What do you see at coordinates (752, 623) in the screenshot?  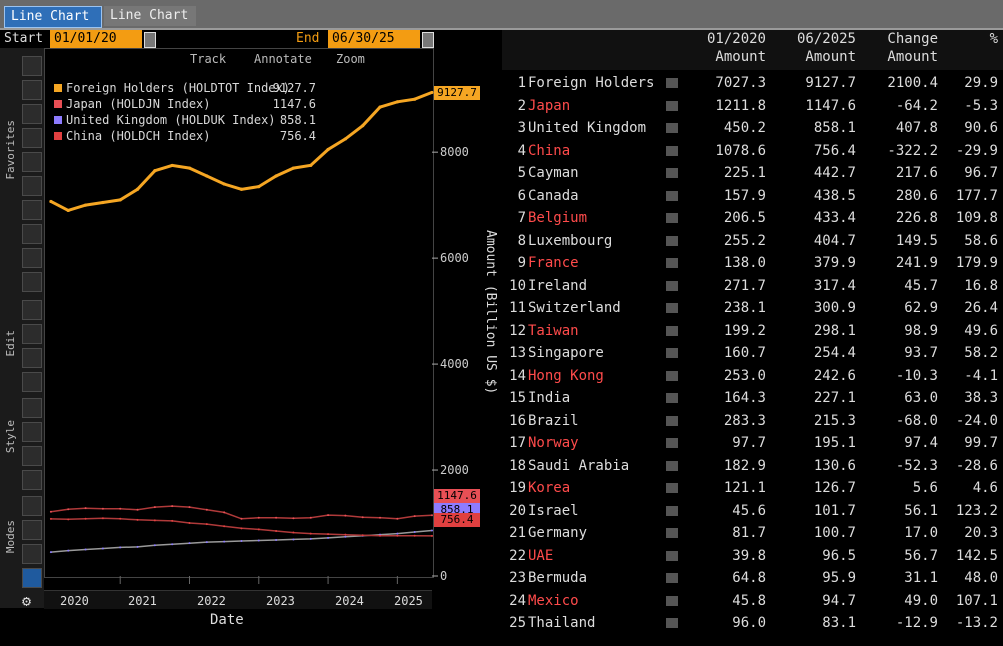 I see `table-row: 25 Thailand 96.0 83.1 -12.9 -13.2` at bounding box center [752, 623].